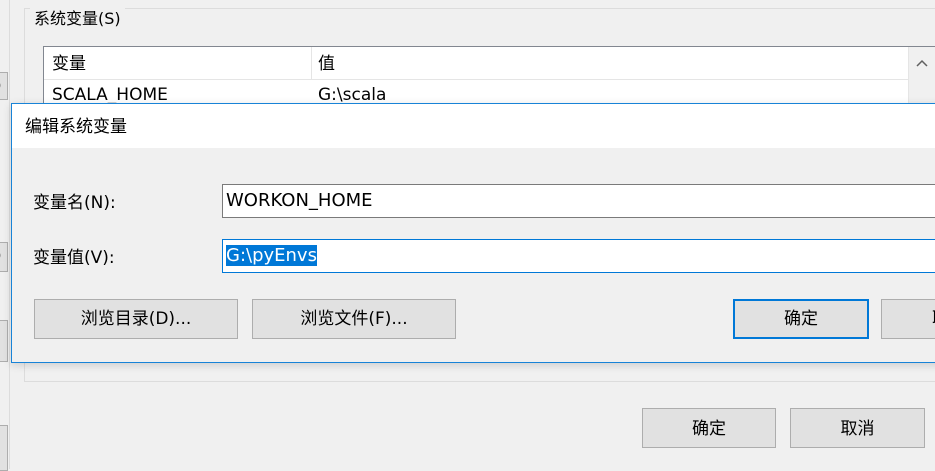  Describe the element at coordinates (271, 255) in the screenshot. I see `selected-text: G:\pyEnvs` at that location.